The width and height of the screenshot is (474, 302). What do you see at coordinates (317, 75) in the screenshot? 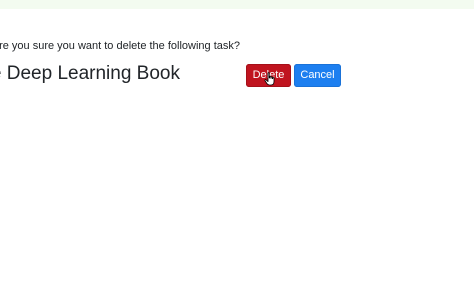
I see `cancel-button: Cancel` at bounding box center [317, 75].